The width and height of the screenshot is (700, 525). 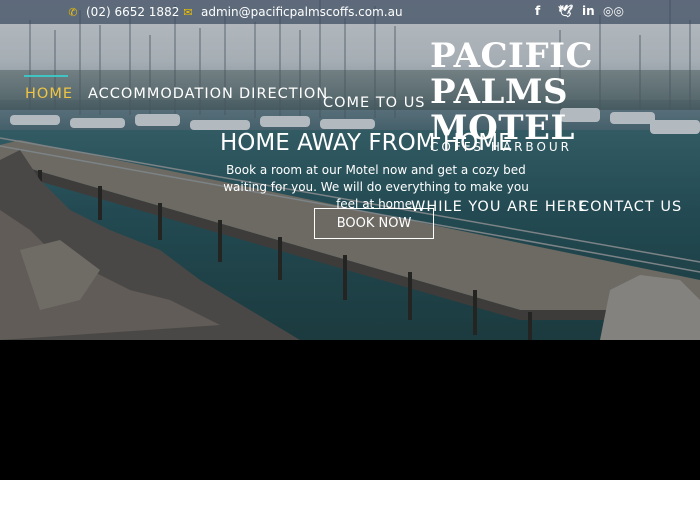 I want to click on active-nav-indicator, so click(x=46, y=76).